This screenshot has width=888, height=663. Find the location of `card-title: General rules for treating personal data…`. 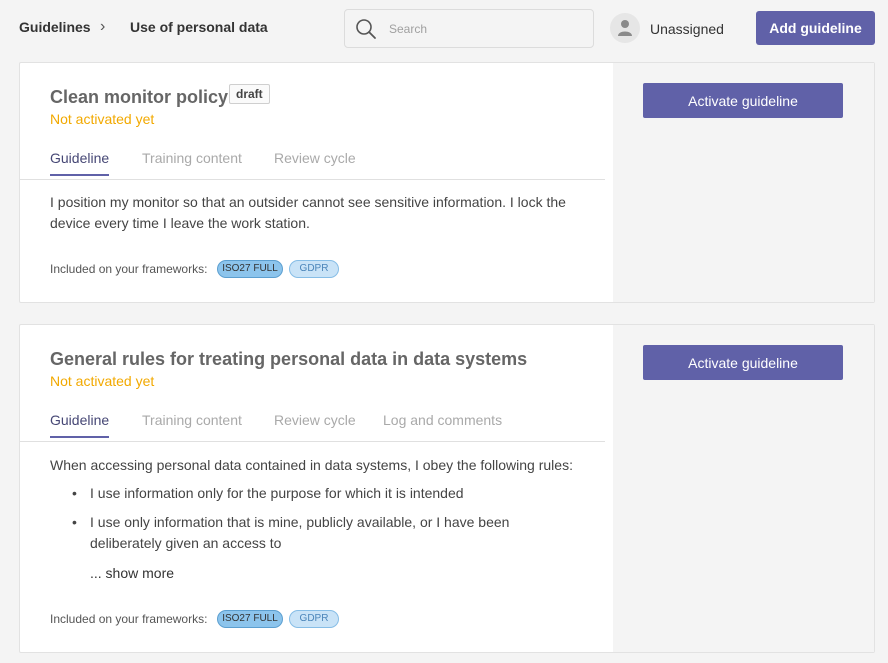

card-title: General rules for treating personal data… is located at coordinates (288, 359).